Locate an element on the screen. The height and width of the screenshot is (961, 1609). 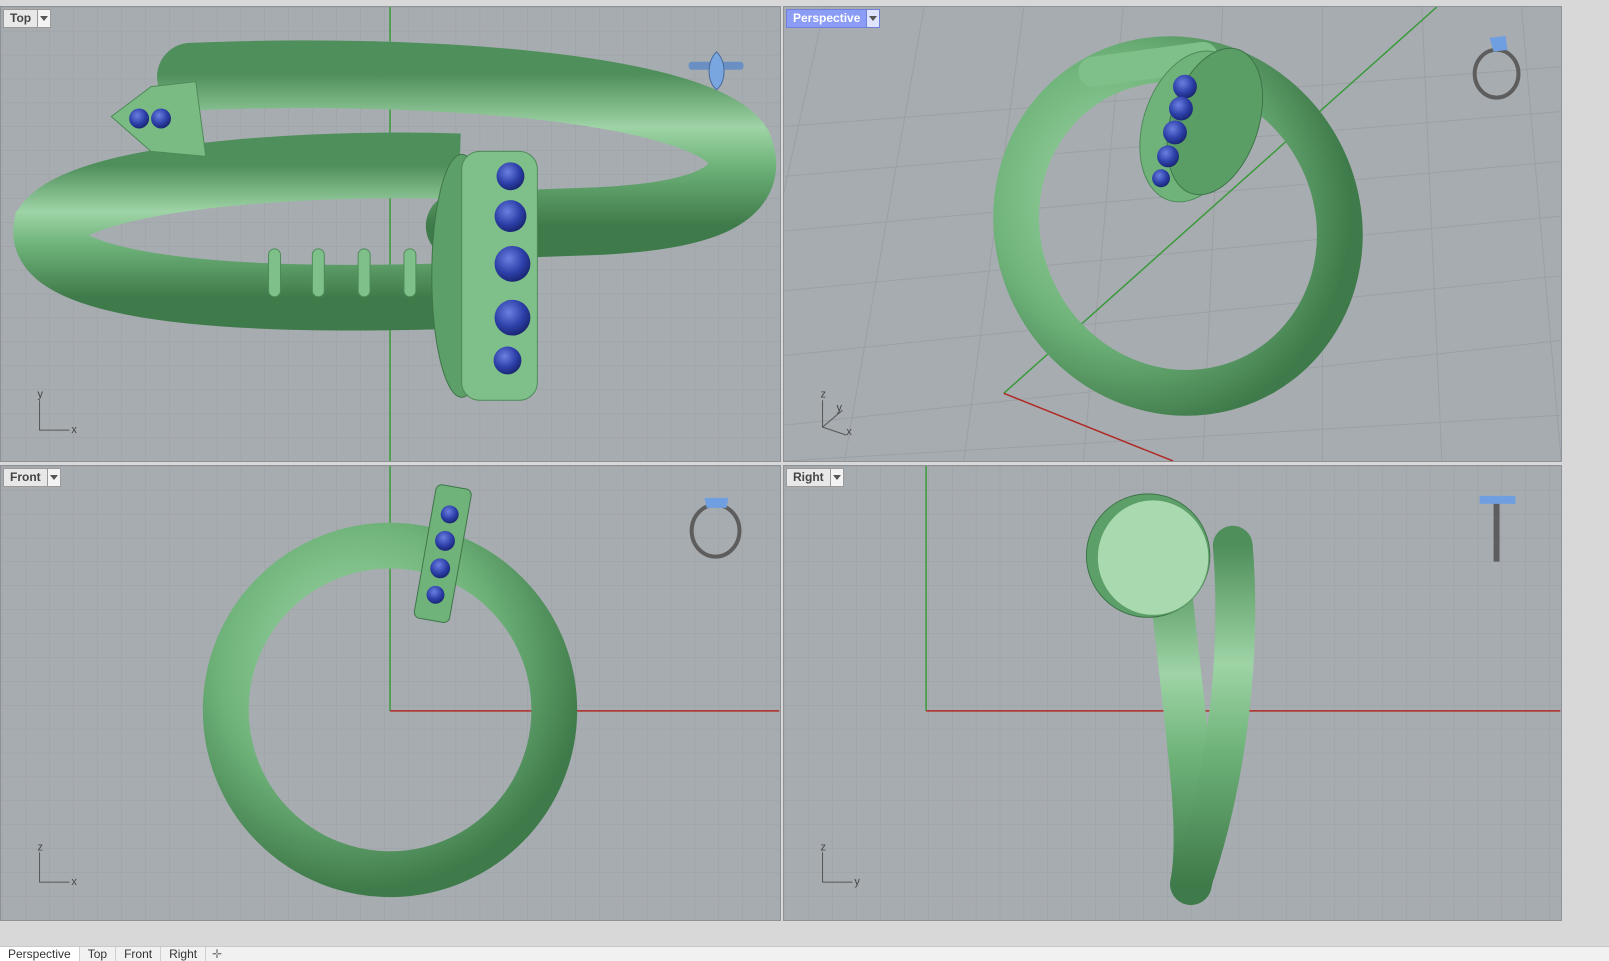
viewport-label-right: Right is located at coordinates (815, 477).